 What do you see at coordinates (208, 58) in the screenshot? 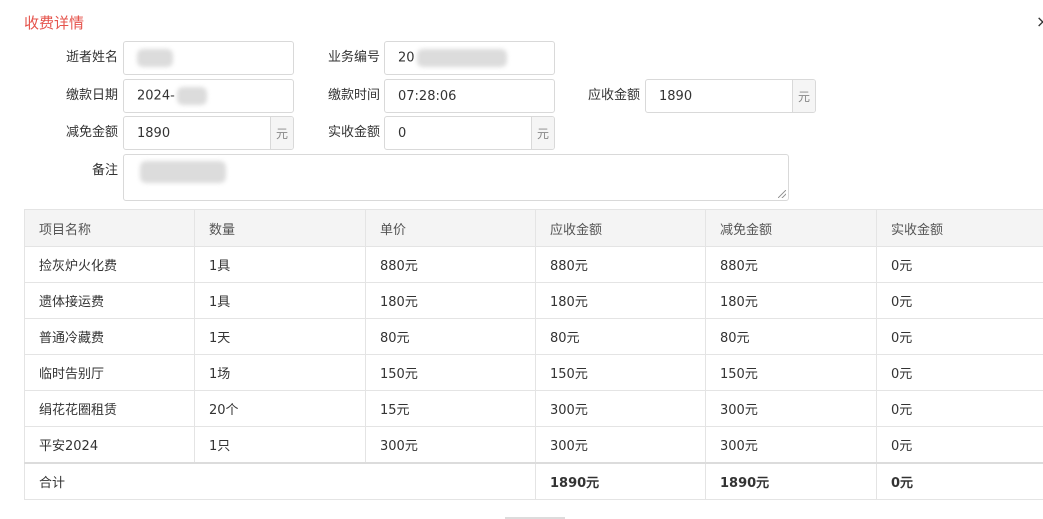
I see `deceased-name-field` at bounding box center [208, 58].